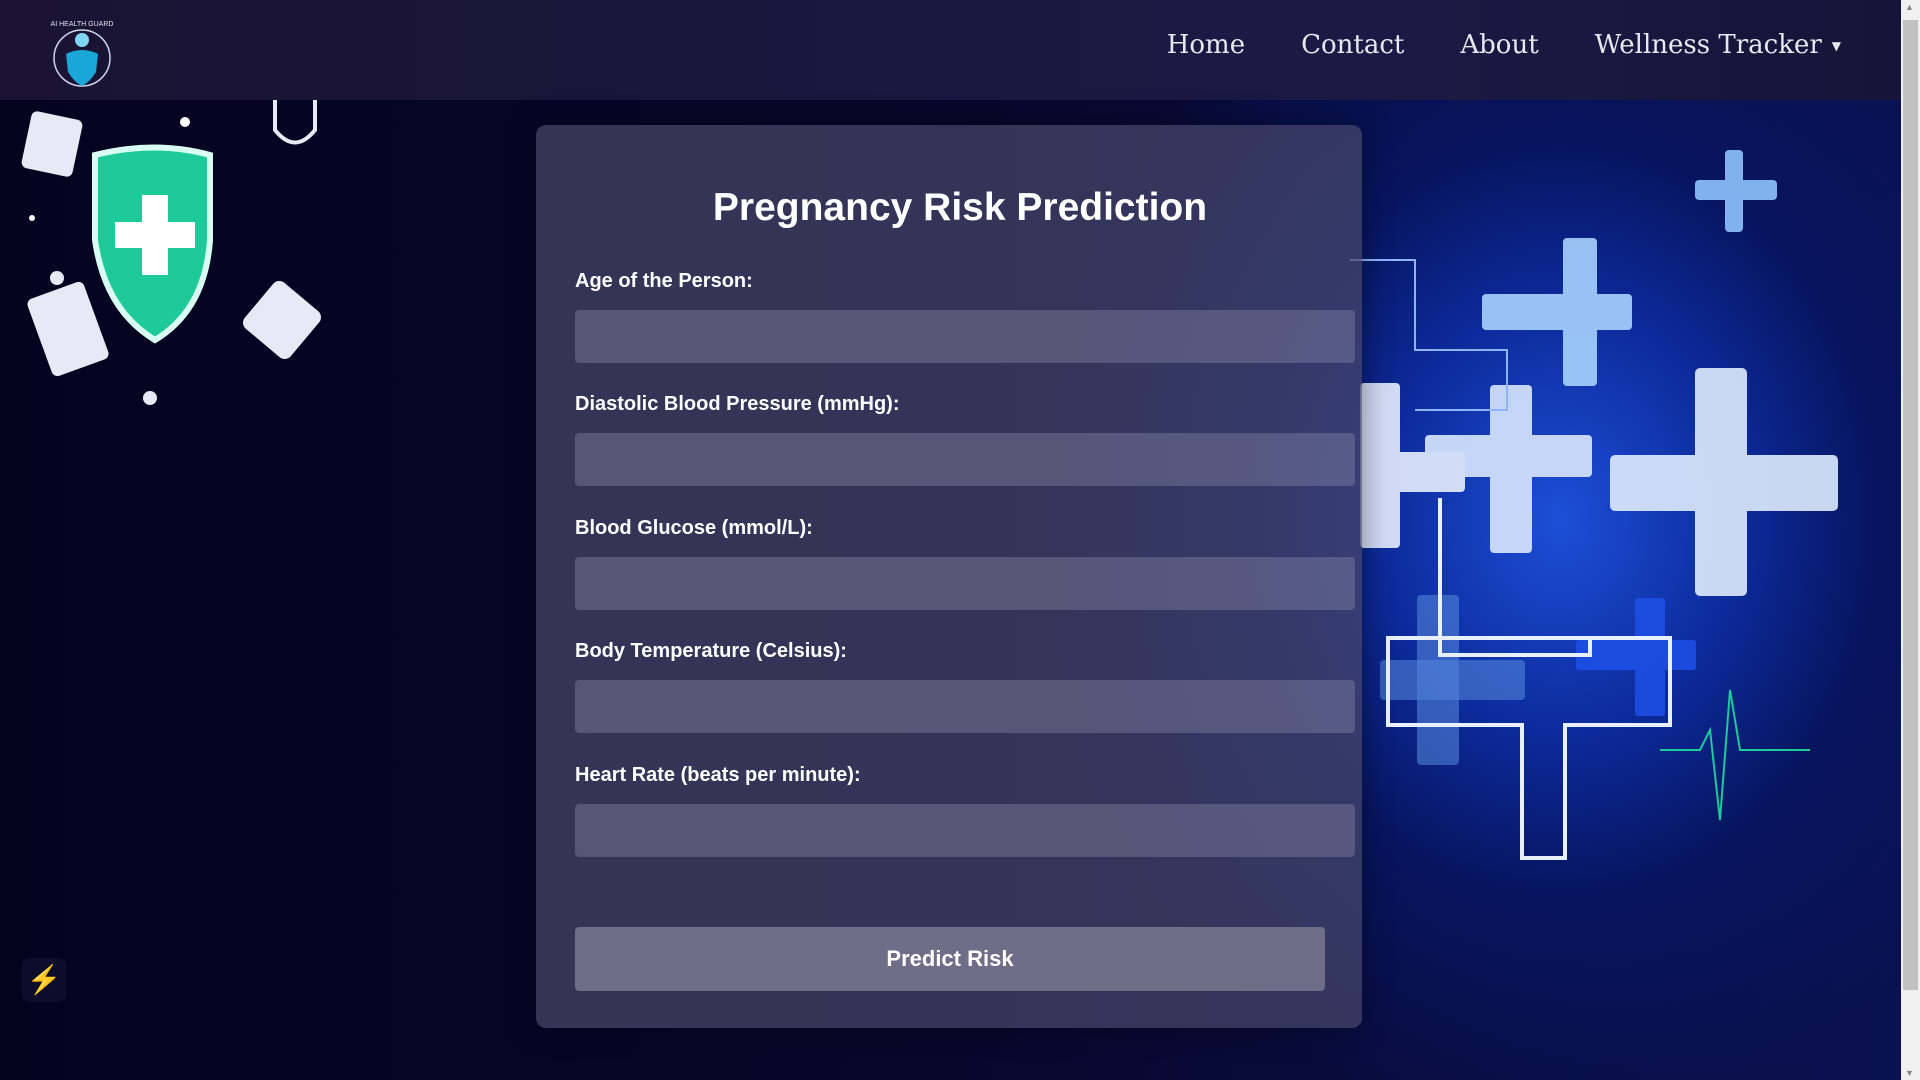 The width and height of the screenshot is (1920, 1080). I want to click on scrollbar: ▲ ▼, so click(1910, 540).